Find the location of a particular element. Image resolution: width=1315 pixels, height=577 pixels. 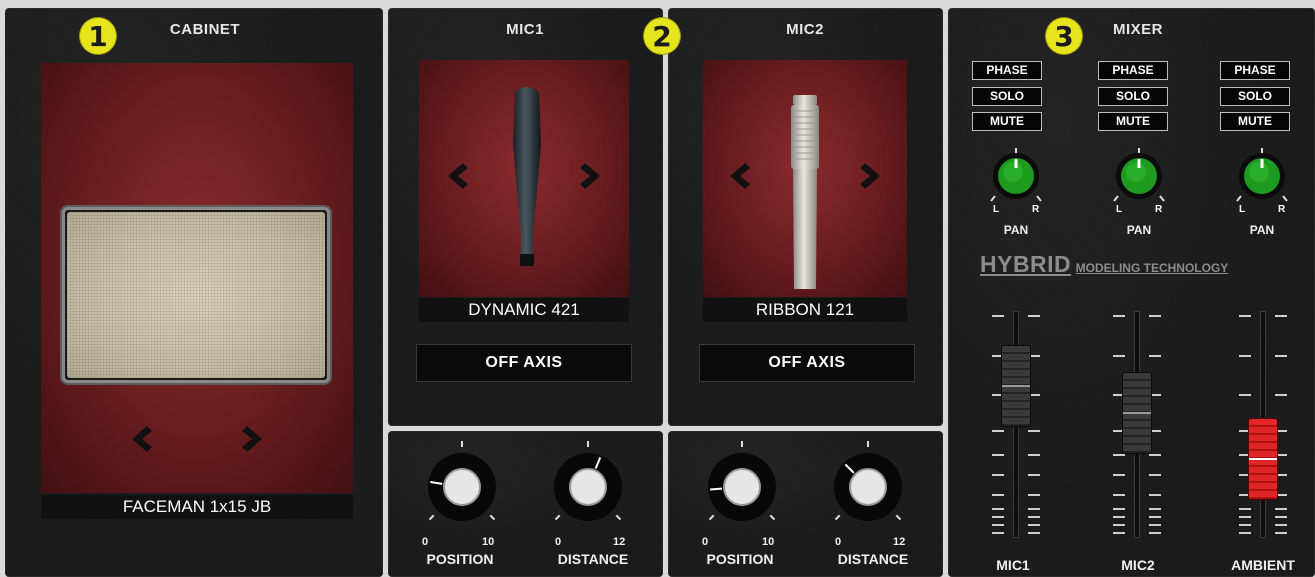

mic2-off-axis-button: OFF AXIS is located at coordinates (807, 363).